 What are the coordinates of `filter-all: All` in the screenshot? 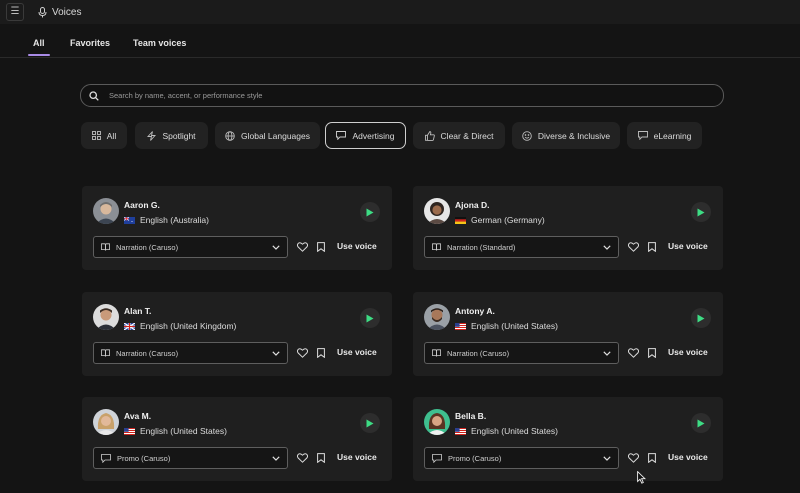 It's located at (104, 135).